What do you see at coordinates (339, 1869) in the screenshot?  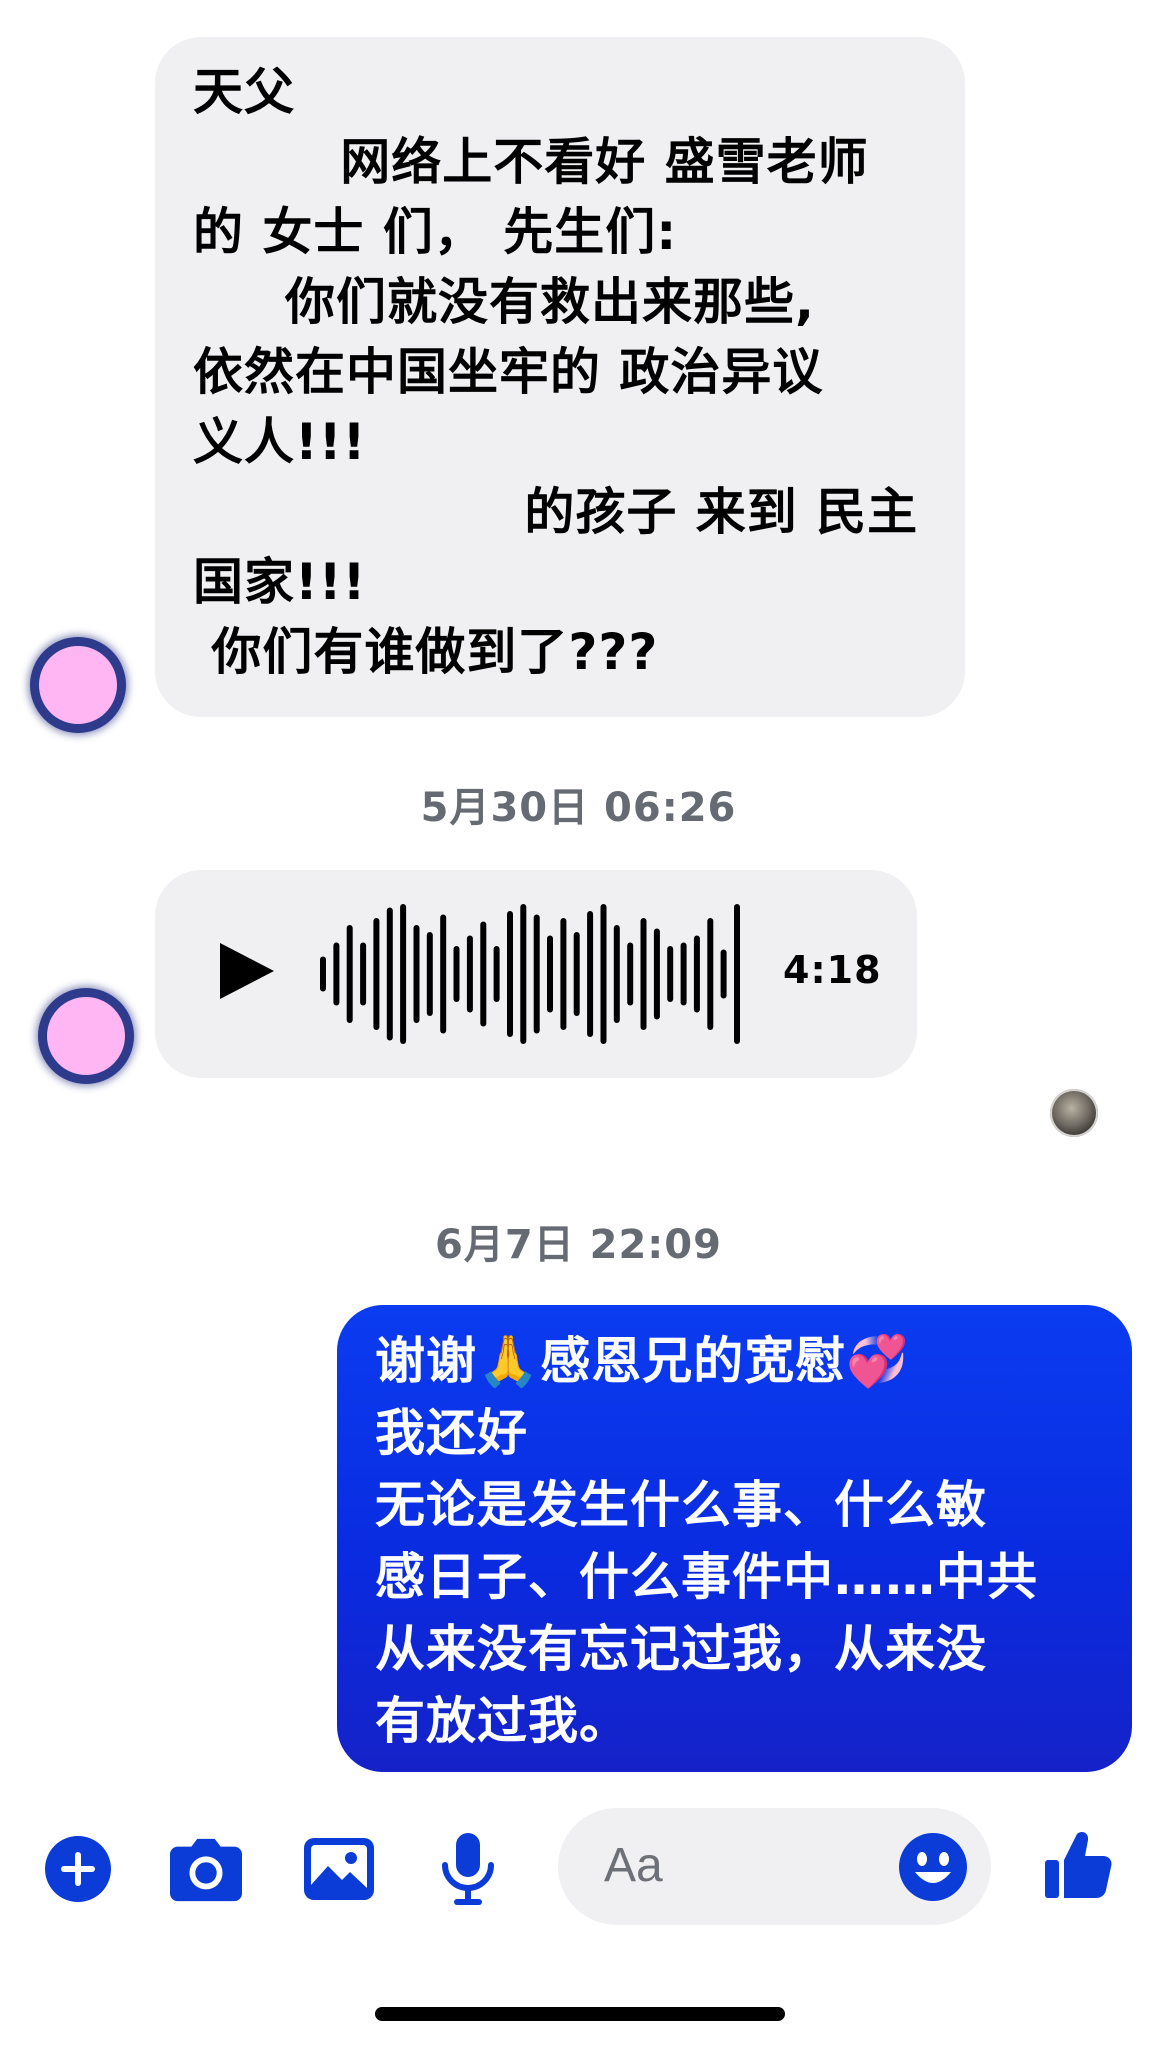 I see `image-icon` at bounding box center [339, 1869].